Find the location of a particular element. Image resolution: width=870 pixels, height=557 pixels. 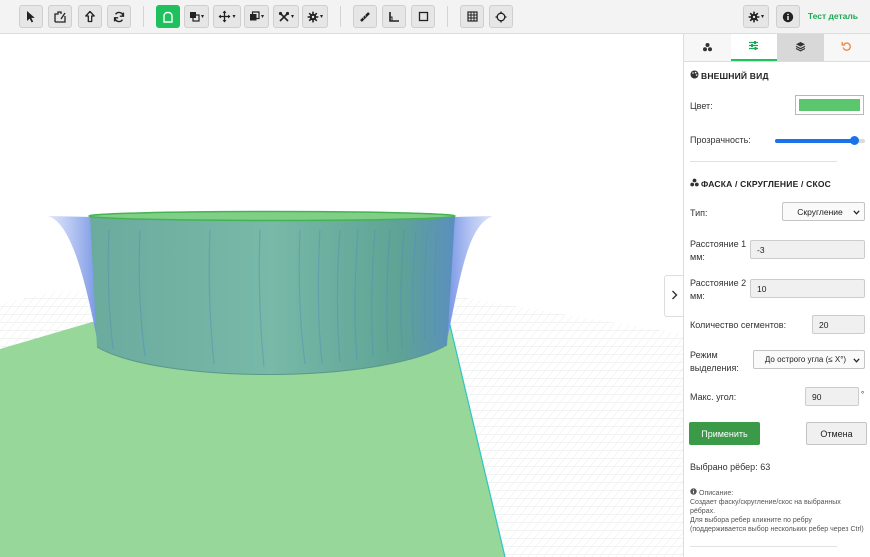

main-toolbar: ▾ ▾ ▾ ▾ ▾ ▾ Тест деталь is located at coordinates (435, 17).